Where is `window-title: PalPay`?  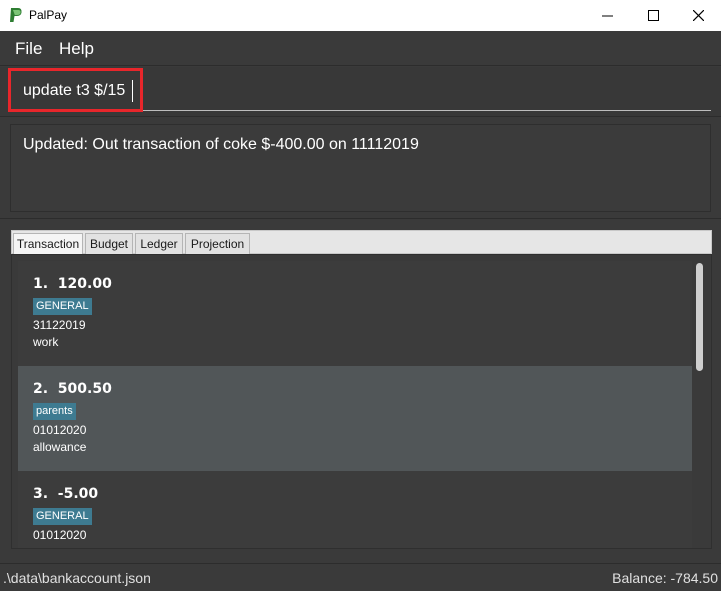
window-title: PalPay is located at coordinates (48, 15).